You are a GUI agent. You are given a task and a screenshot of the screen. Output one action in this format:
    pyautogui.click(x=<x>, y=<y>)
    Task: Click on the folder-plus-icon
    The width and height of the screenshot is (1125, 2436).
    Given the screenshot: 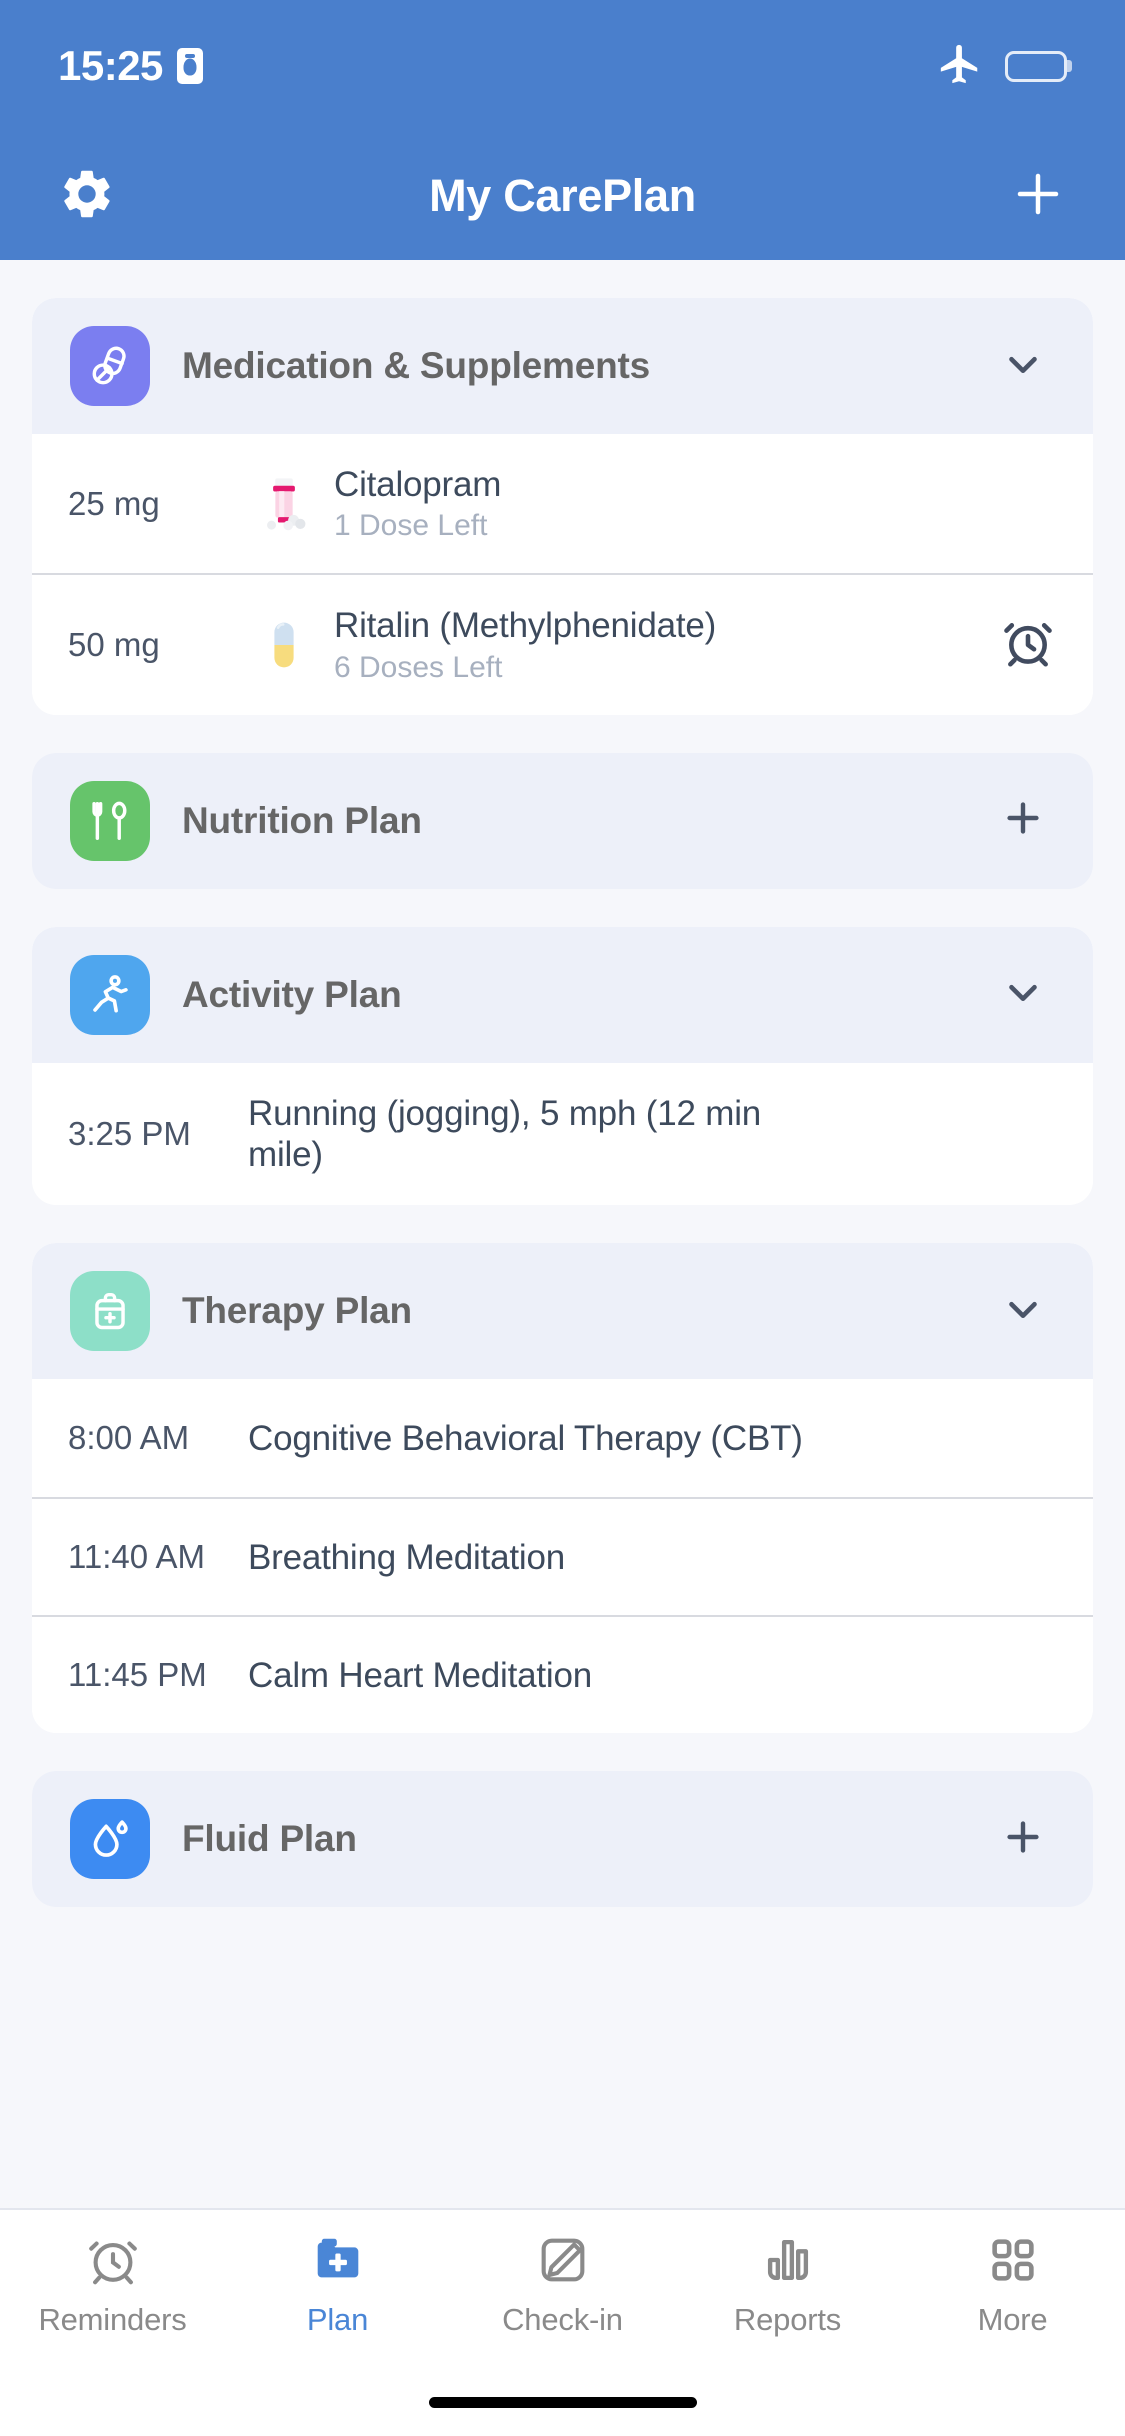 What is the action you would take?
    pyautogui.click(x=338, y=2260)
    